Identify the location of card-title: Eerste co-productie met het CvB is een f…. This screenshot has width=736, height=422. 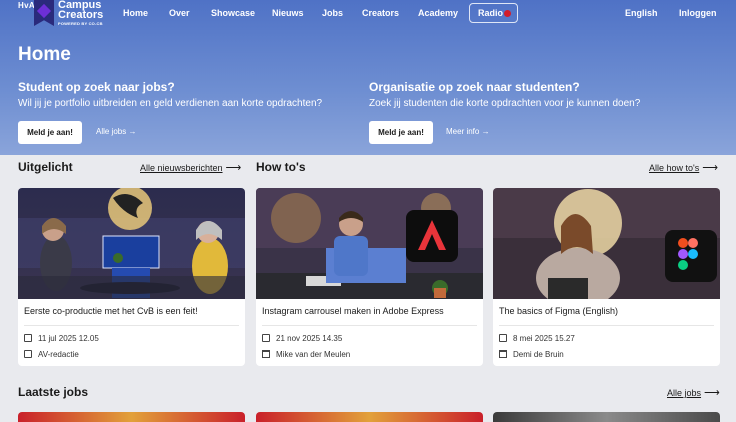
(111, 311).